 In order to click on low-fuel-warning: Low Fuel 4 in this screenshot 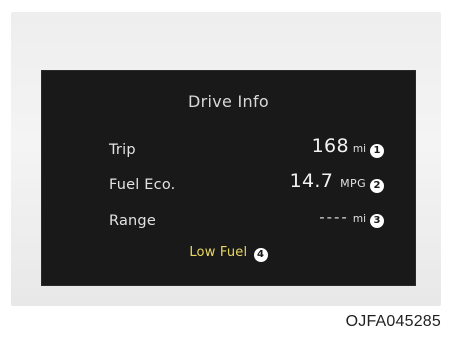, I will do `click(228, 253)`.